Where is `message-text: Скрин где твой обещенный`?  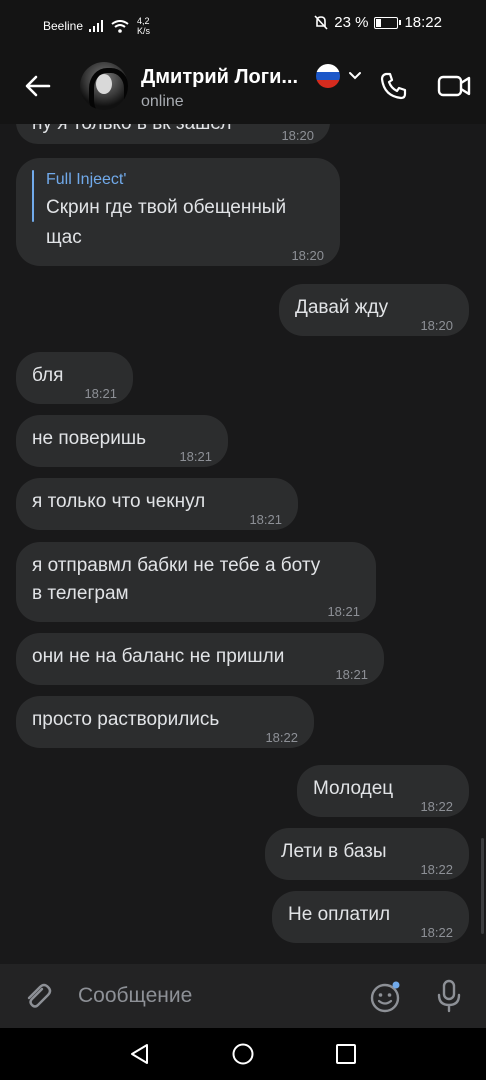
message-text: Скрин где твой обещенный is located at coordinates (166, 208).